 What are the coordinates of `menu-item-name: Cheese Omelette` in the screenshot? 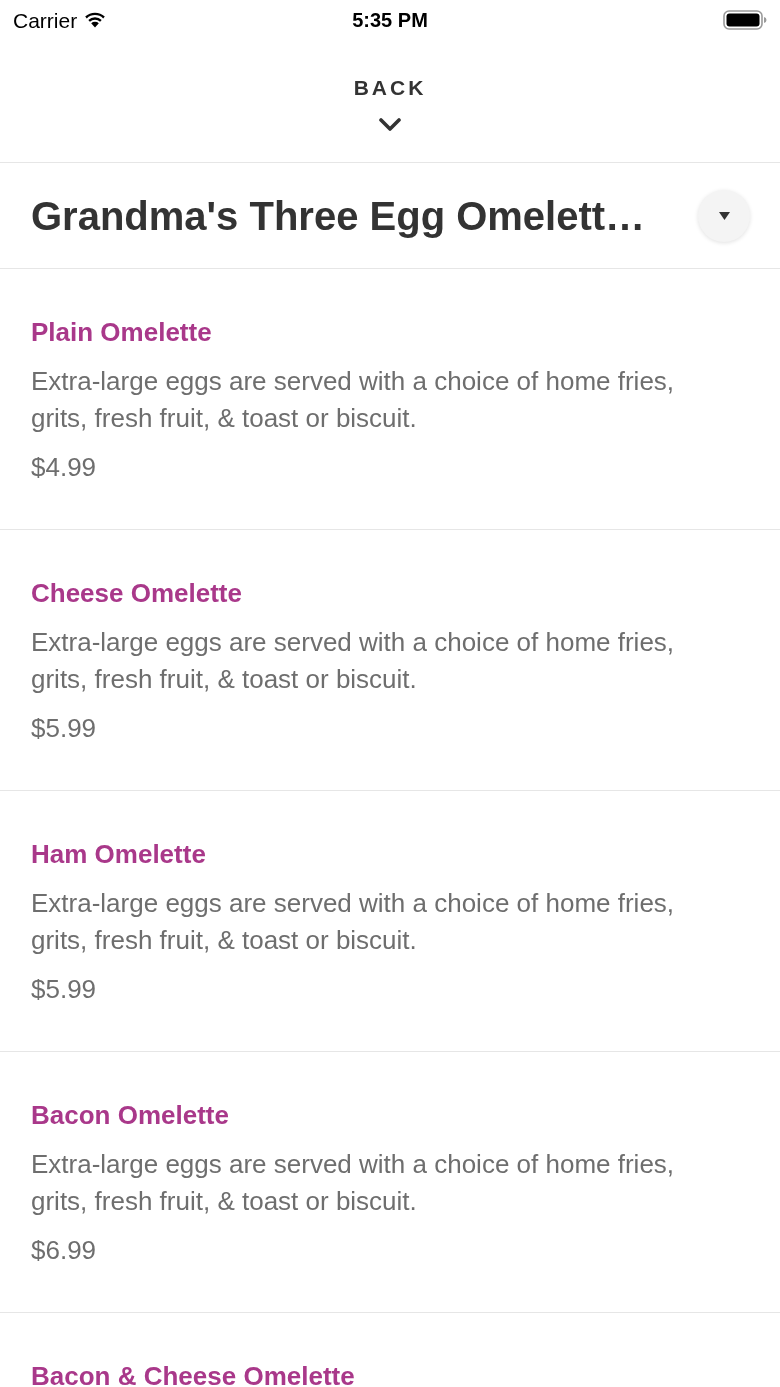 It's located at (136, 593).